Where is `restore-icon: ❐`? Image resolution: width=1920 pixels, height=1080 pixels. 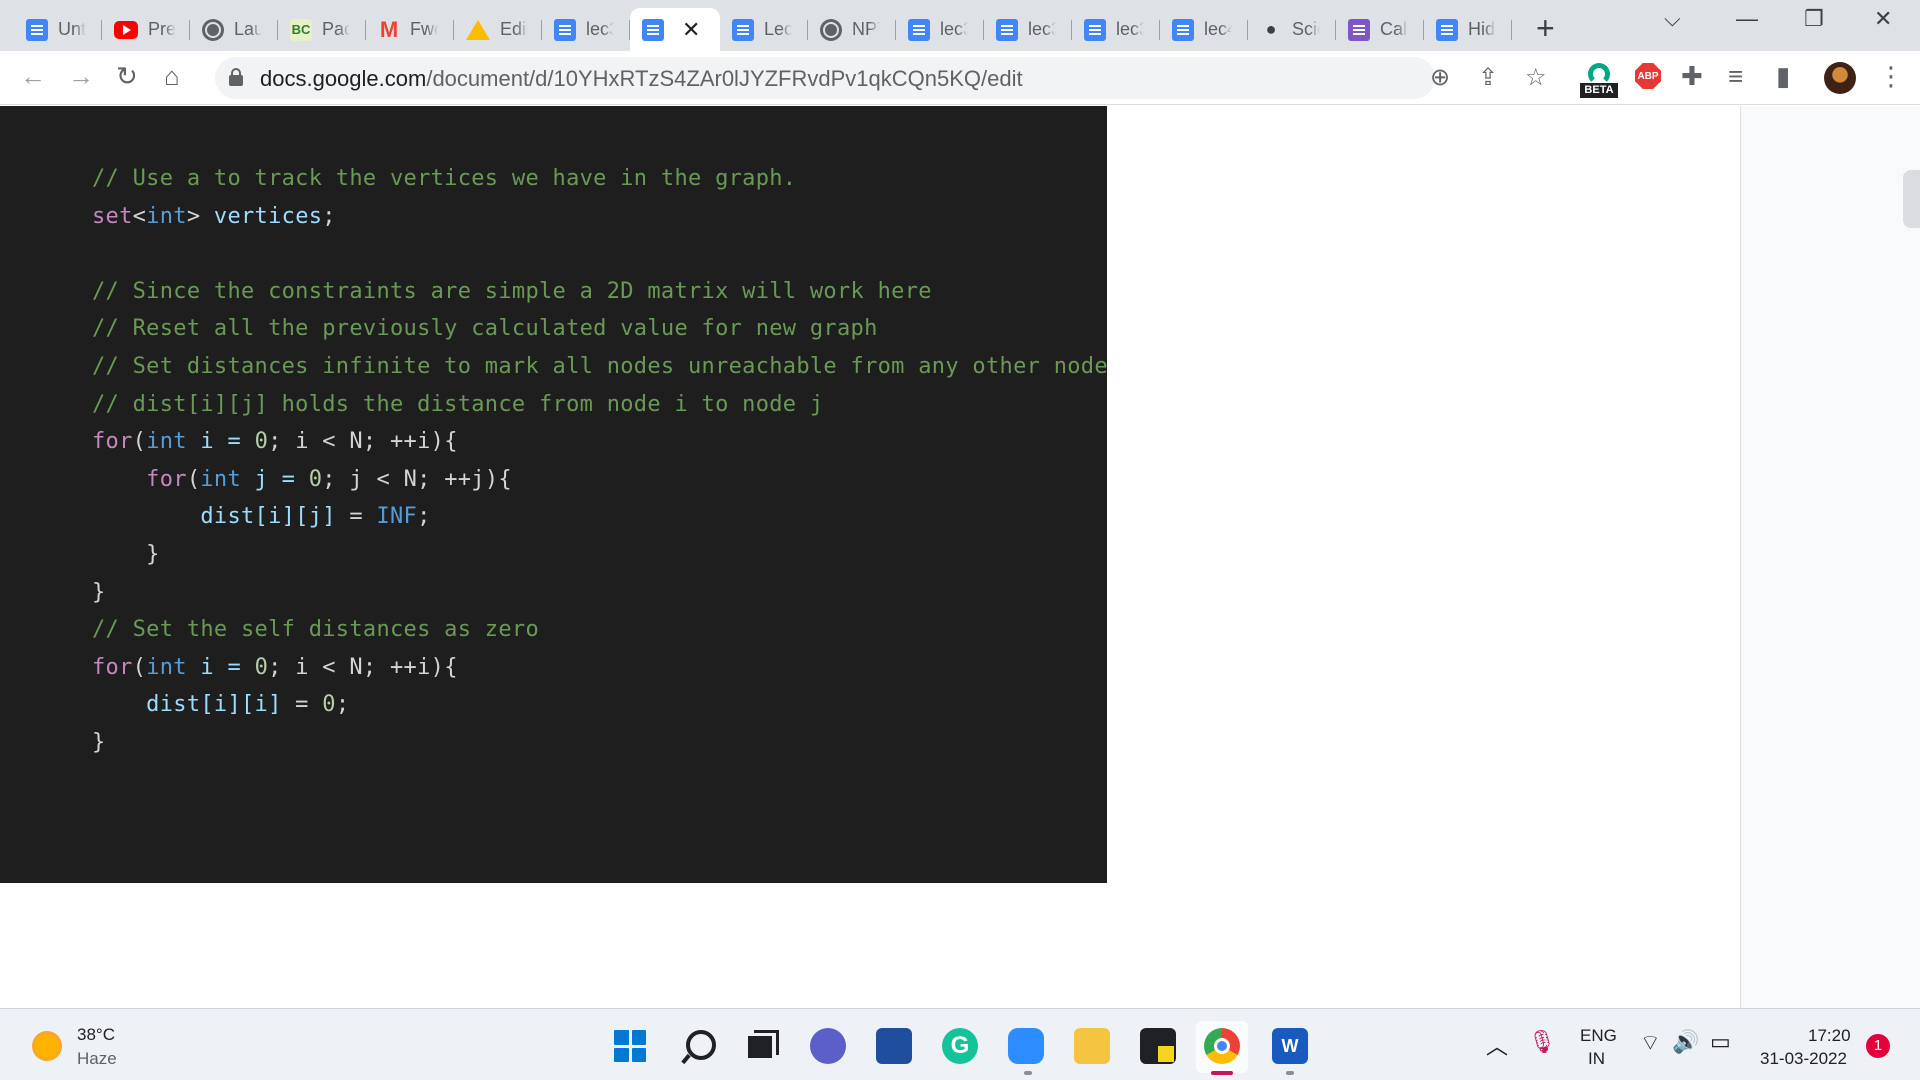
restore-icon: ❐ is located at coordinates (1814, 19).